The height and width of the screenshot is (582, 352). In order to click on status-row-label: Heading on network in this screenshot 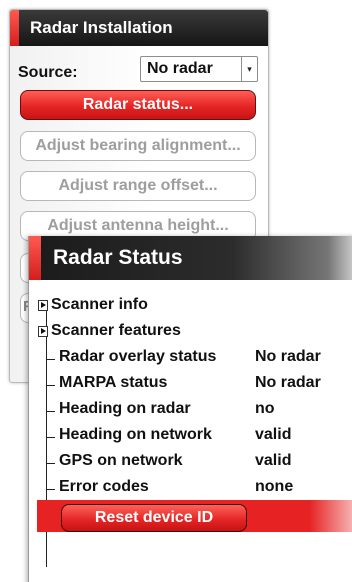, I will do `click(135, 434)`.